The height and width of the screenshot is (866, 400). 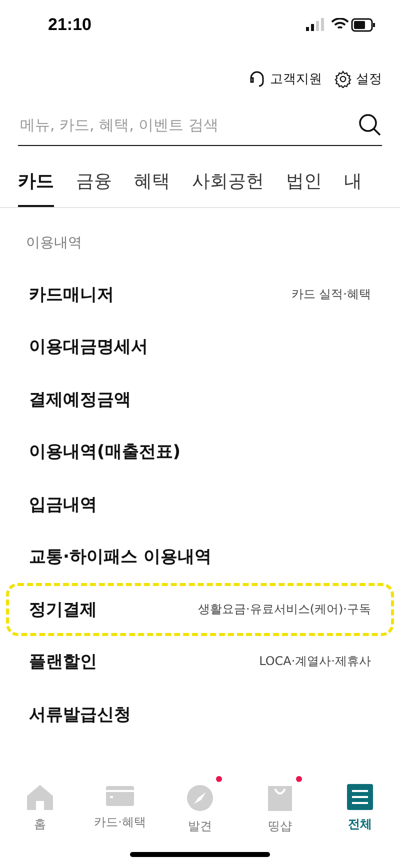 I want to click on nav-label: 카드·혜택, so click(x=120, y=822).